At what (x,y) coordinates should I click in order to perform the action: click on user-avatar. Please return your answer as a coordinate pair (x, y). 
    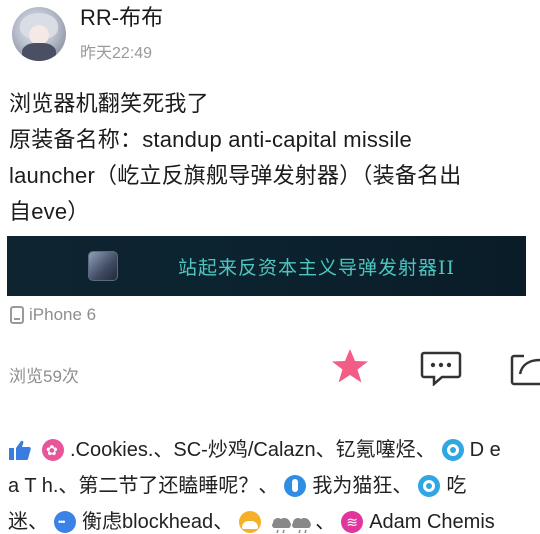
    Looking at the image, I should click on (39, 34).